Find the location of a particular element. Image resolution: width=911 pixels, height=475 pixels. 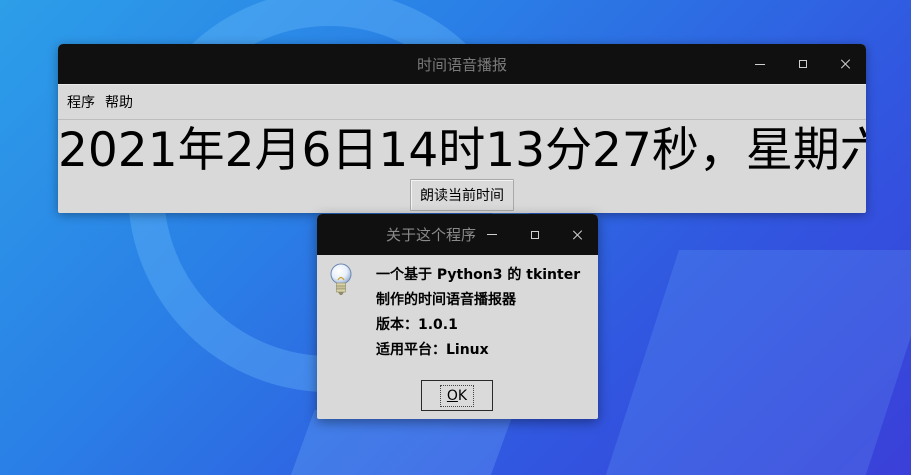

main-window-title: 时间语音播报 is located at coordinates (461, 64).